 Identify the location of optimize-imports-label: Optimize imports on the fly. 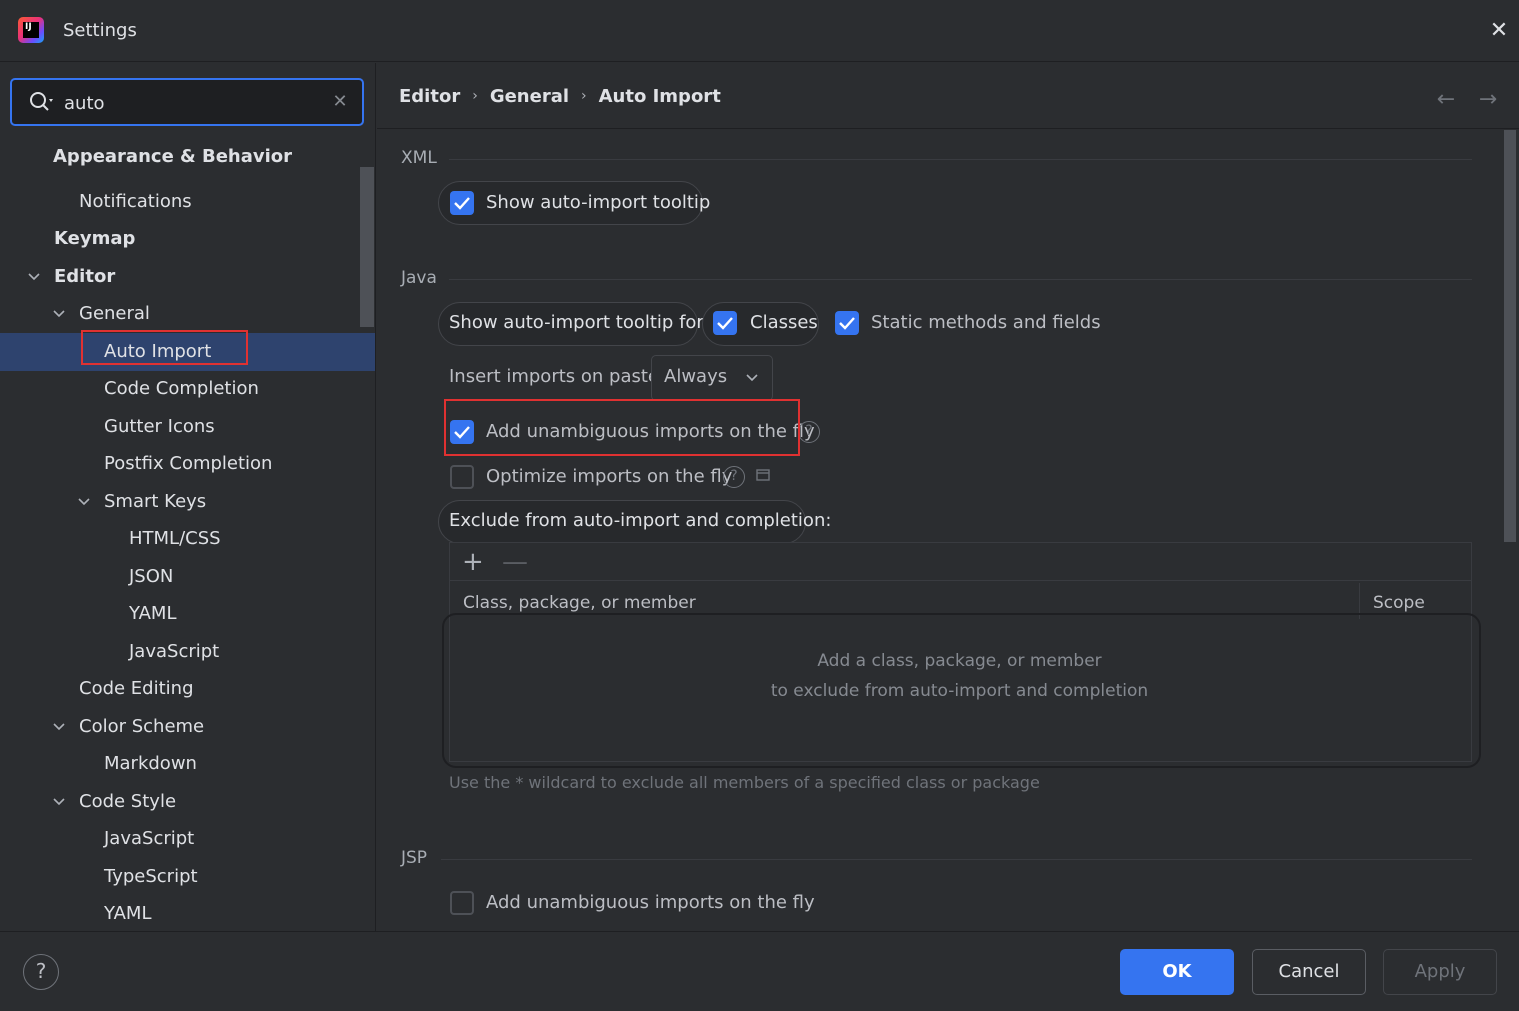
(609, 476).